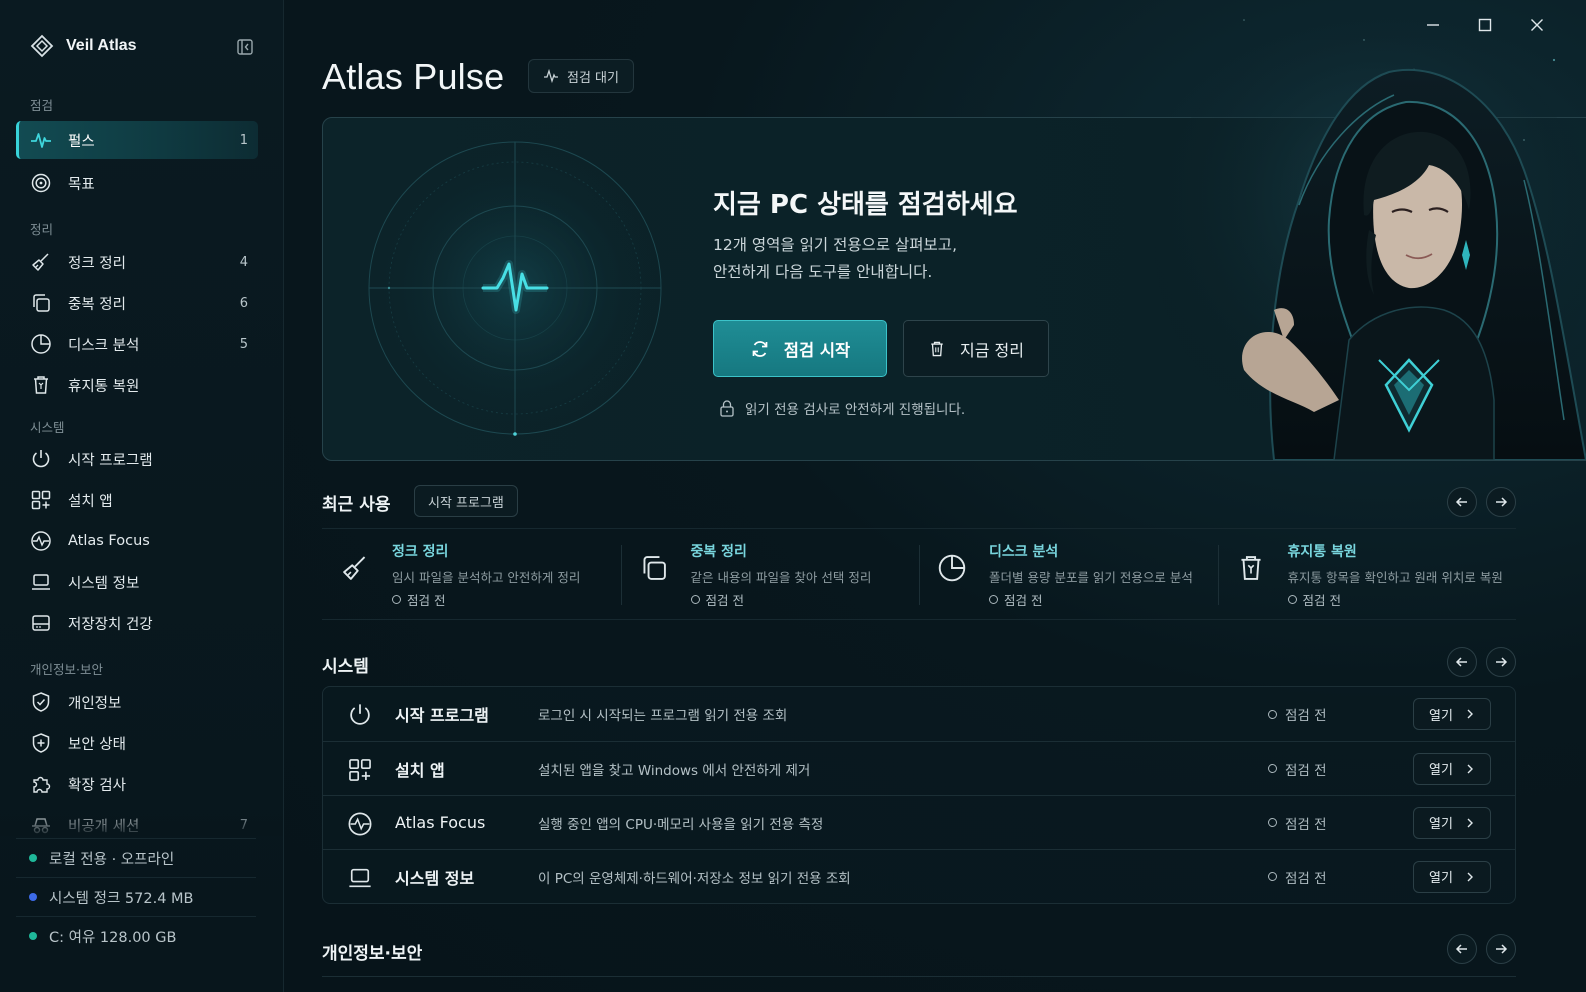 The height and width of the screenshot is (992, 1586). Describe the element at coordinates (243, 344) in the screenshot. I see `sidebar-item-count: 5` at that location.